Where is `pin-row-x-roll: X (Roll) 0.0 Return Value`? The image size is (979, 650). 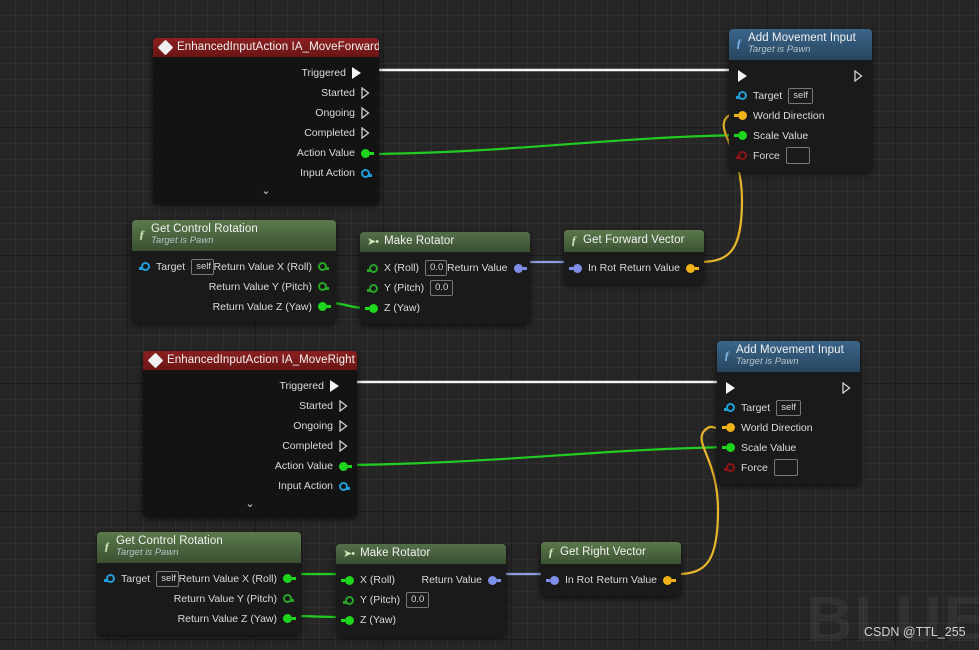 pin-row-x-roll: X (Roll) 0.0 Return Value is located at coordinates (445, 268).